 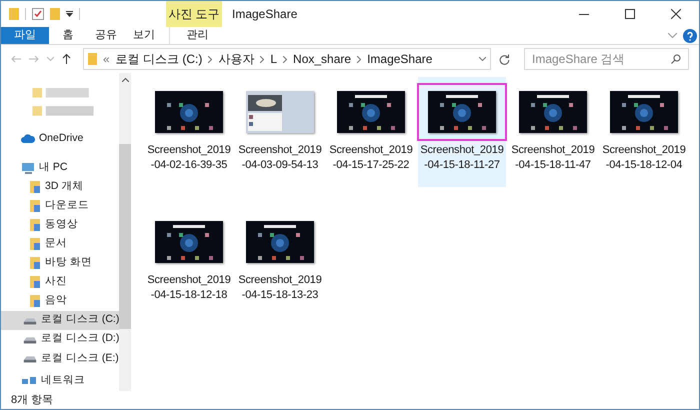 What do you see at coordinates (197, 35) in the screenshot?
I see `ribbon-tab: 관리` at bounding box center [197, 35].